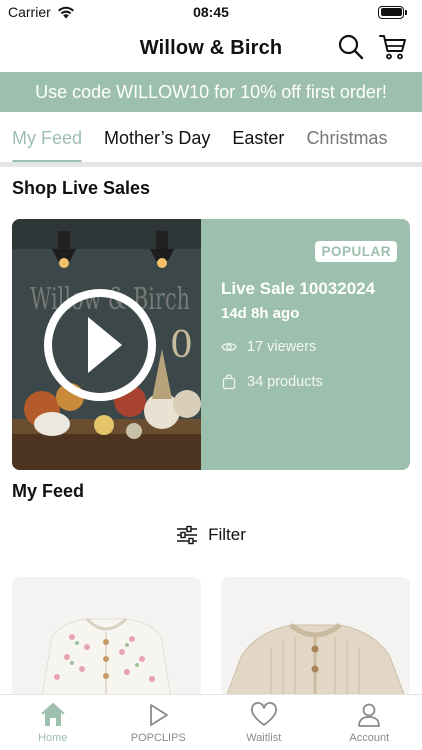  I want to click on play-icon, so click(158, 715).